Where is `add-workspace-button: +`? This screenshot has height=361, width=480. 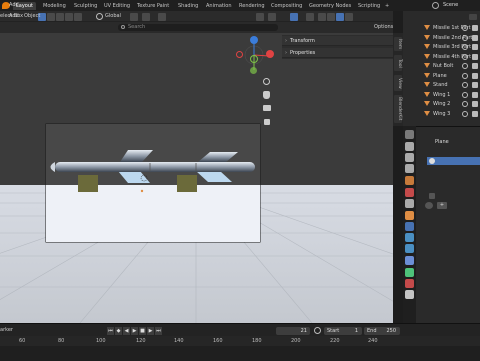
add-workspace-button: + is located at coordinates (387, 6).